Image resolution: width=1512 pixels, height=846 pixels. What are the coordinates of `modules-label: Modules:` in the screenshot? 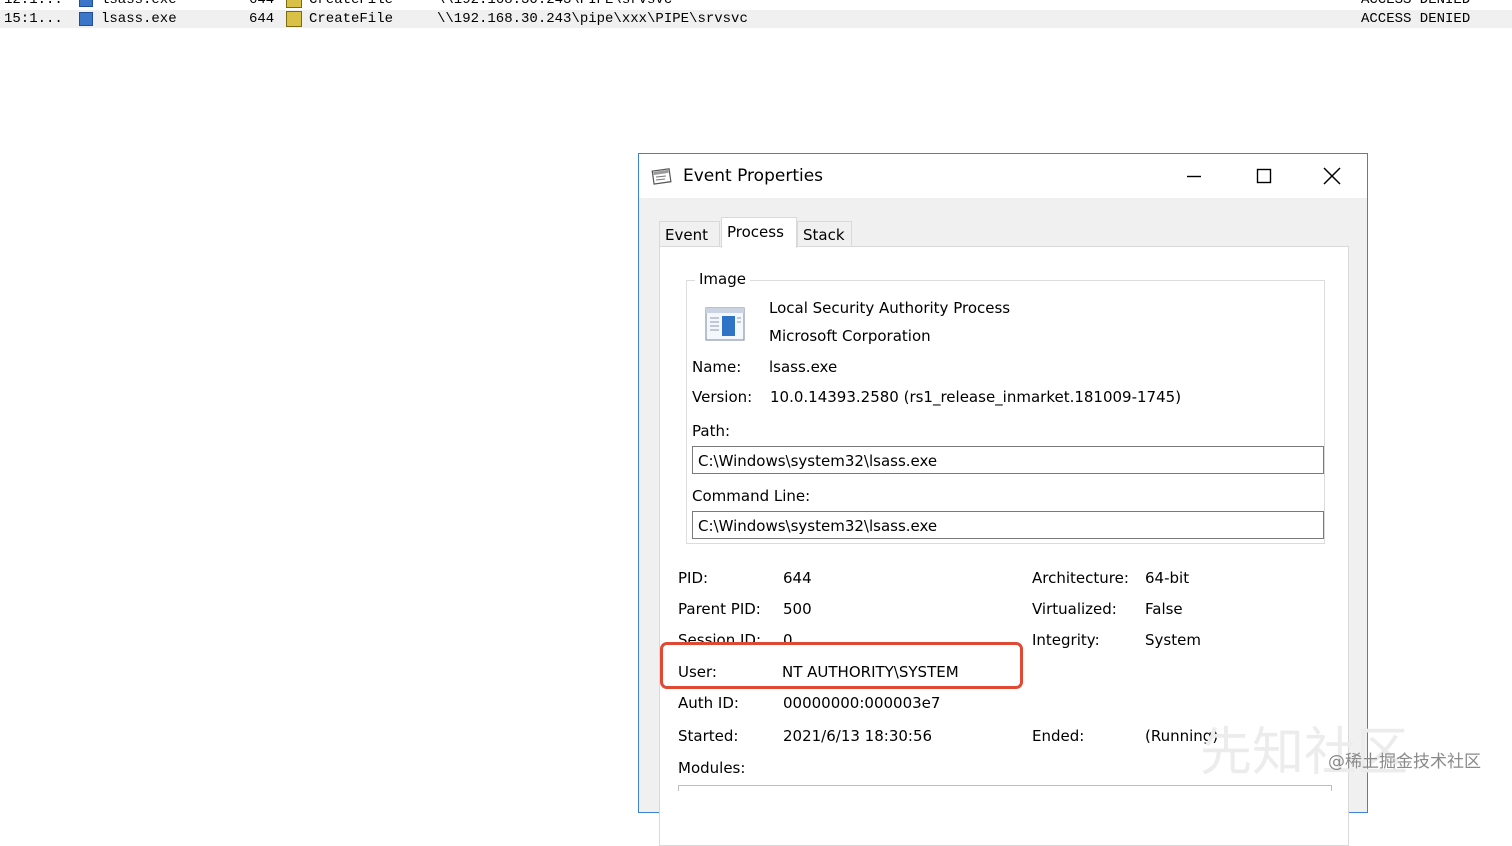 It's located at (712, 768).